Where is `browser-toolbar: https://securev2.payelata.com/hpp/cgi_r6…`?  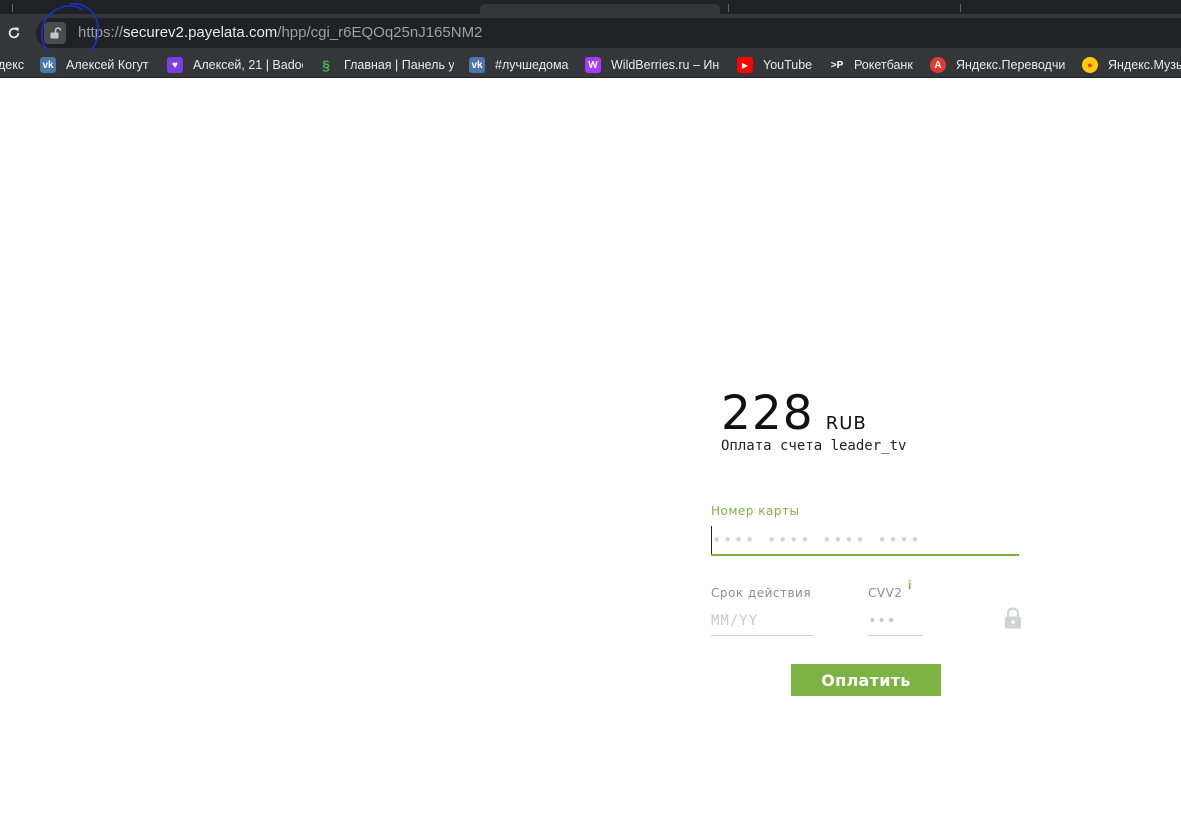
browser-toolbar: https://securev2.payelata.com/hpp/cgi_r6… is located at coordinates (590, 33).